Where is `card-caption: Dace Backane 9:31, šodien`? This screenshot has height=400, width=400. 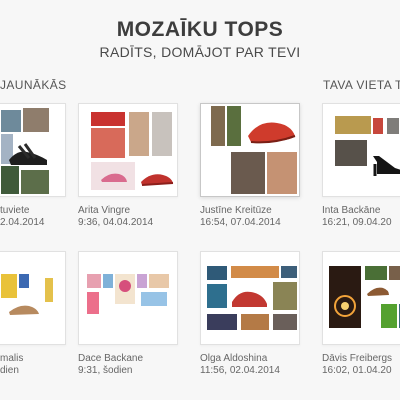
card-caption: Dace Backane 9:31, šodien is located at coordinates (133, 365).